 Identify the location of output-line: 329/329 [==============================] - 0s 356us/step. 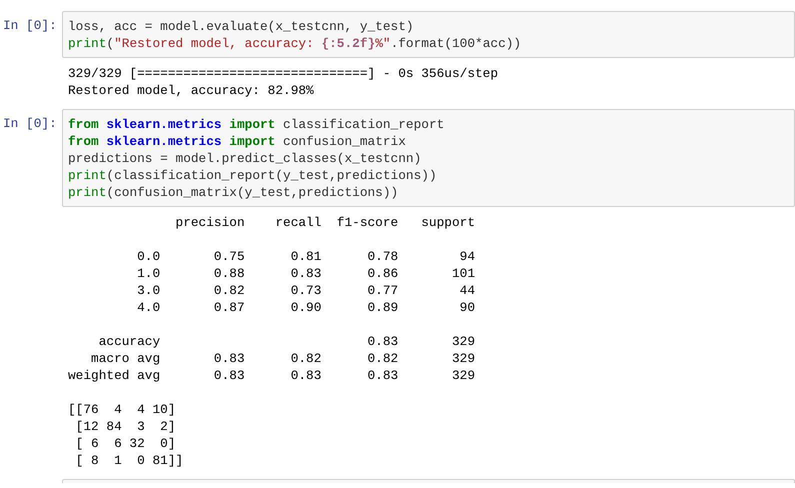
(284, 73).